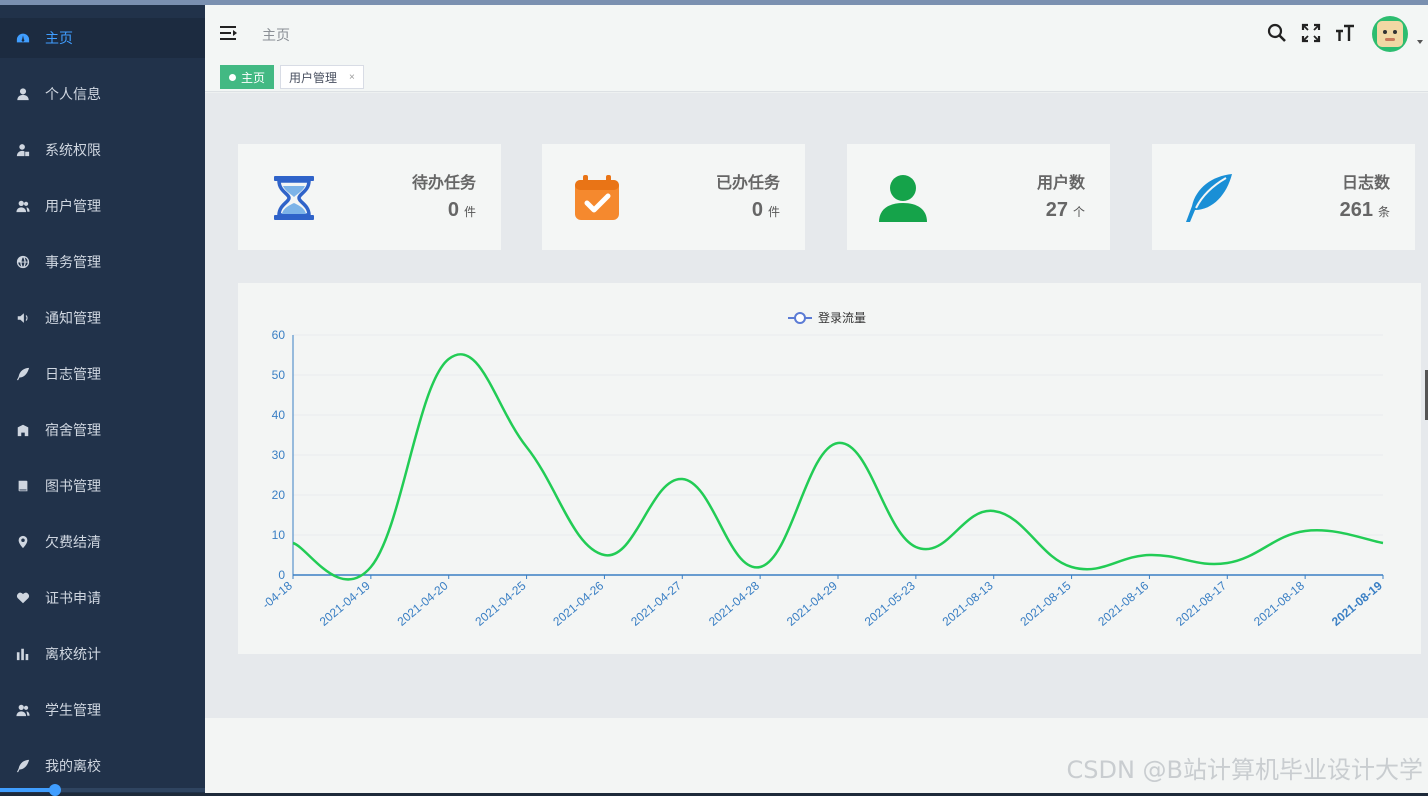  I want to click on x-tick-label: 2021-08-17, so click(1201, 603).